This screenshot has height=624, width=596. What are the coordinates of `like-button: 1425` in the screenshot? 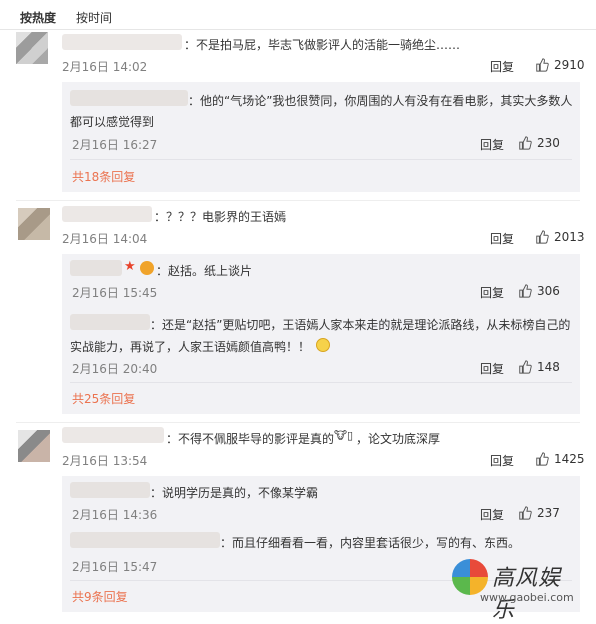 It's located at (560, 459).